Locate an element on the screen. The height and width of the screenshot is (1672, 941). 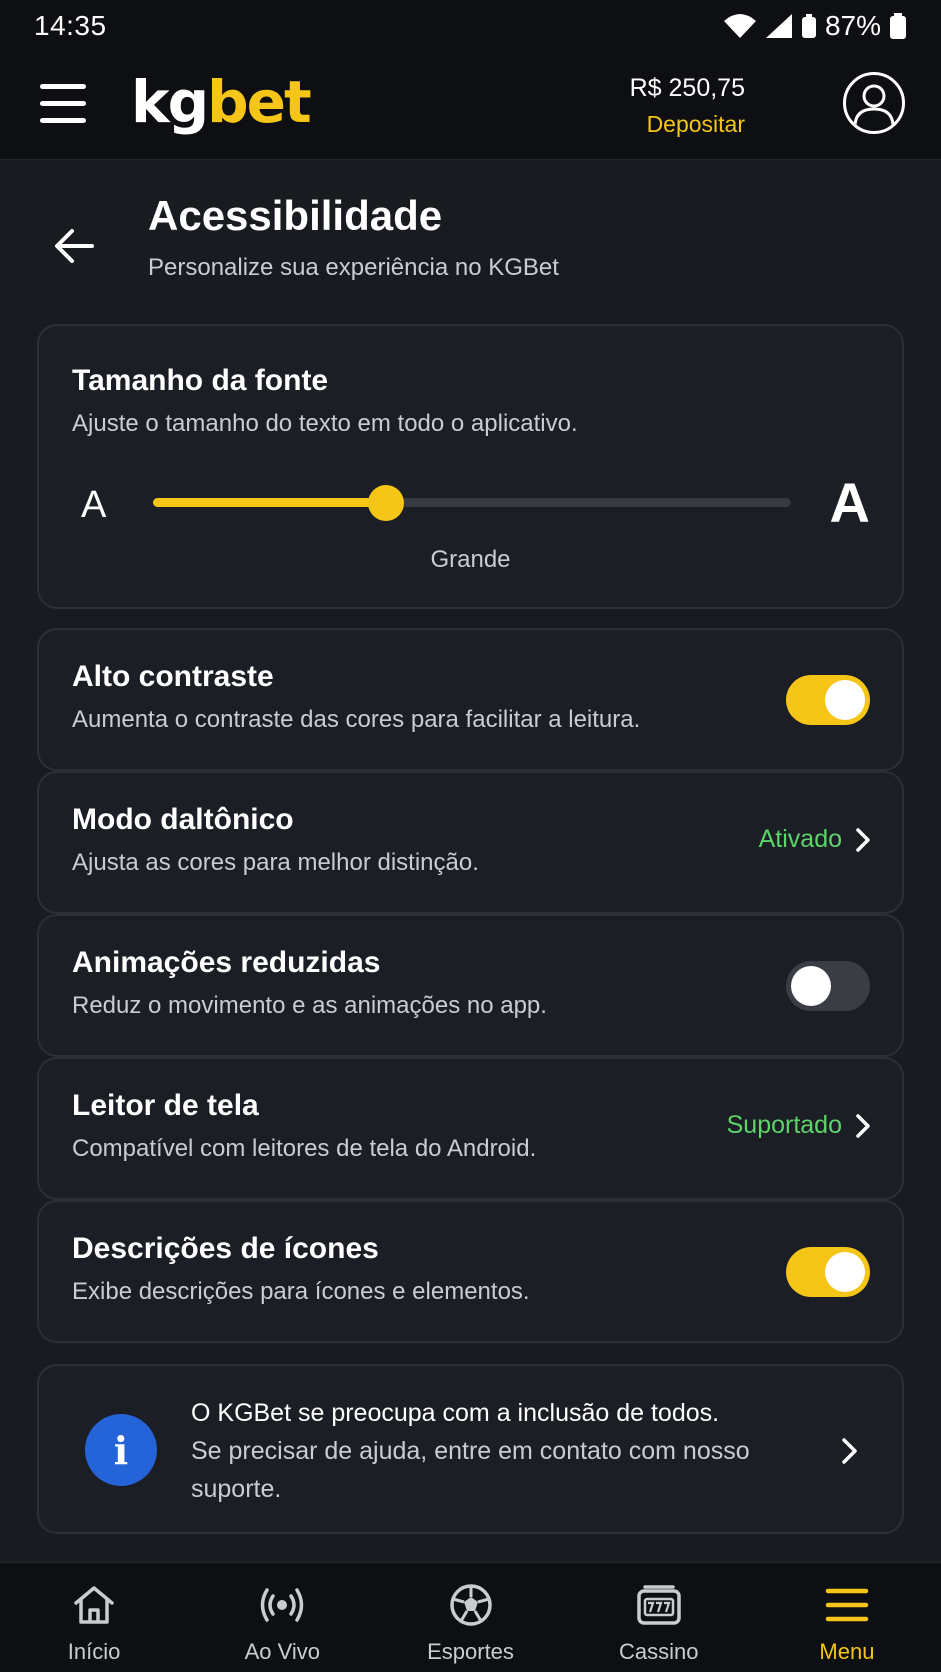
nav-item-inicio: Início is located at coordinates (94, 1617).